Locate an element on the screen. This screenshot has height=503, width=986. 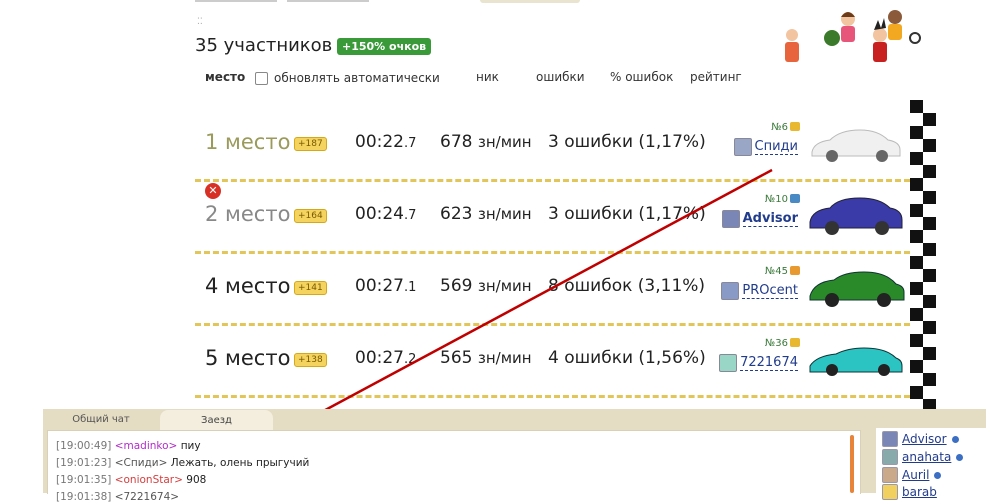
points-badge: +141 is located at coordinates (310, 288).